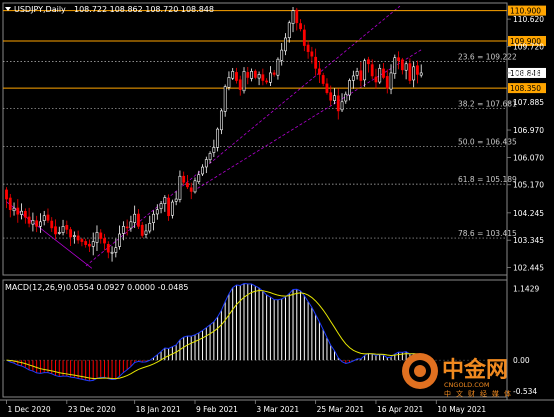  What do you see at coordinates (475, 370) in the screenshot?
I see `brand-text: 中金网` at bounding box center [475, 370].